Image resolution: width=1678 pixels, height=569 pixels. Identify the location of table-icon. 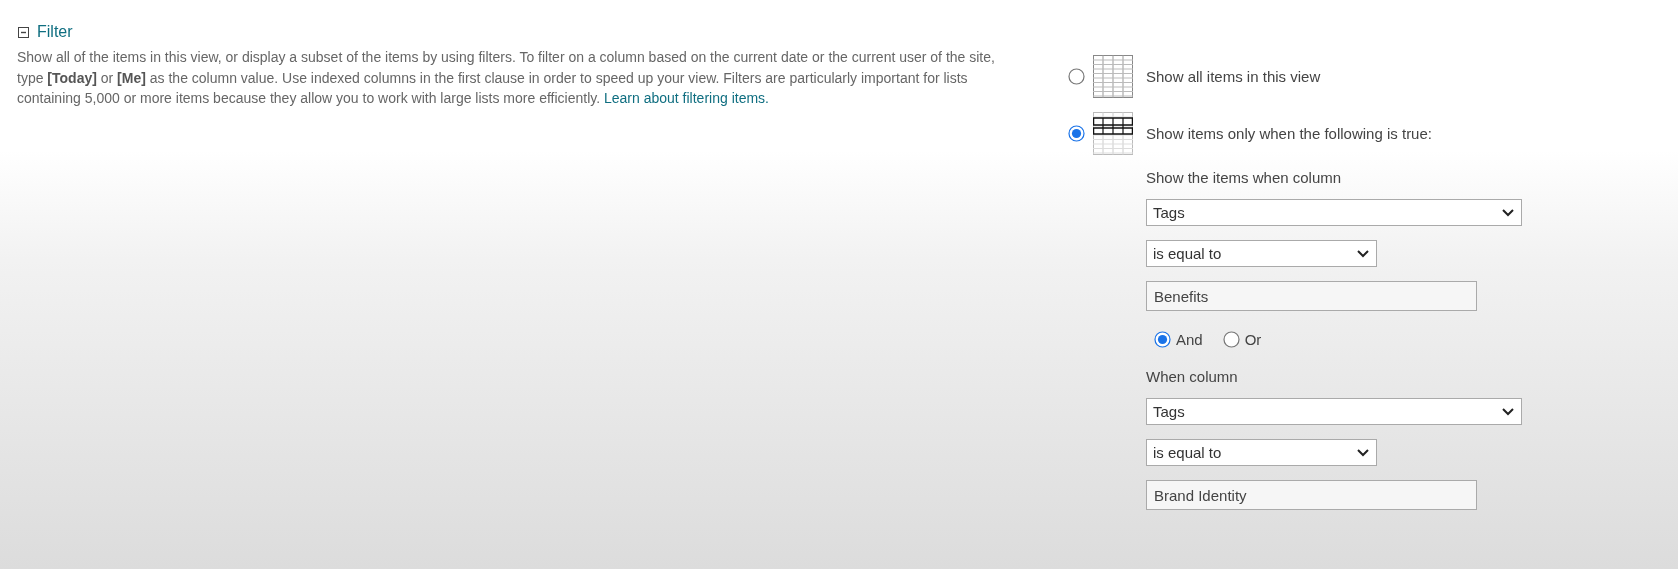
(1113, 76).